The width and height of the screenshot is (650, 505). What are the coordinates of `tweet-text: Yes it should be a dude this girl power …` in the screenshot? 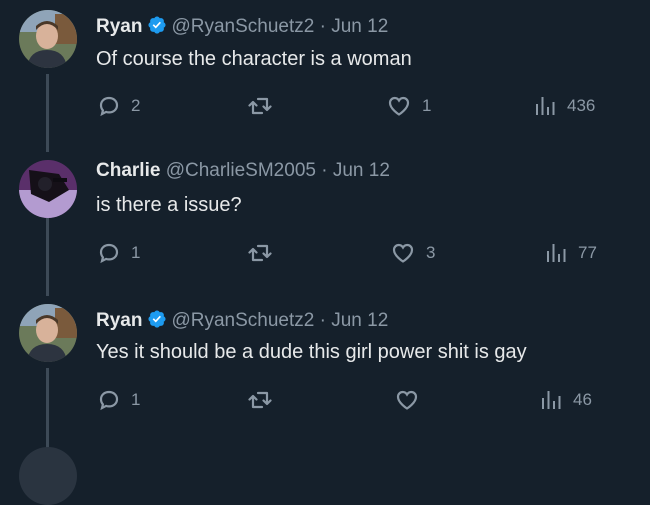 It's located at (311, 352).